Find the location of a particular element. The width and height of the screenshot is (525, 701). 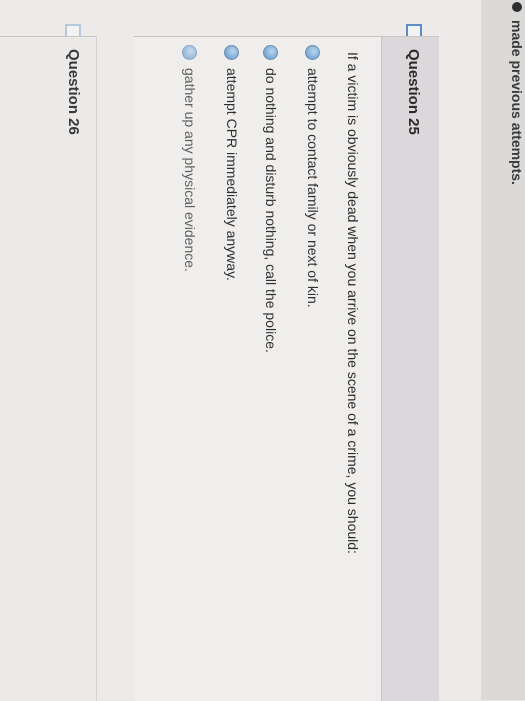

attempts-banner: made previous attempts. is located at coordinates (503, 350).